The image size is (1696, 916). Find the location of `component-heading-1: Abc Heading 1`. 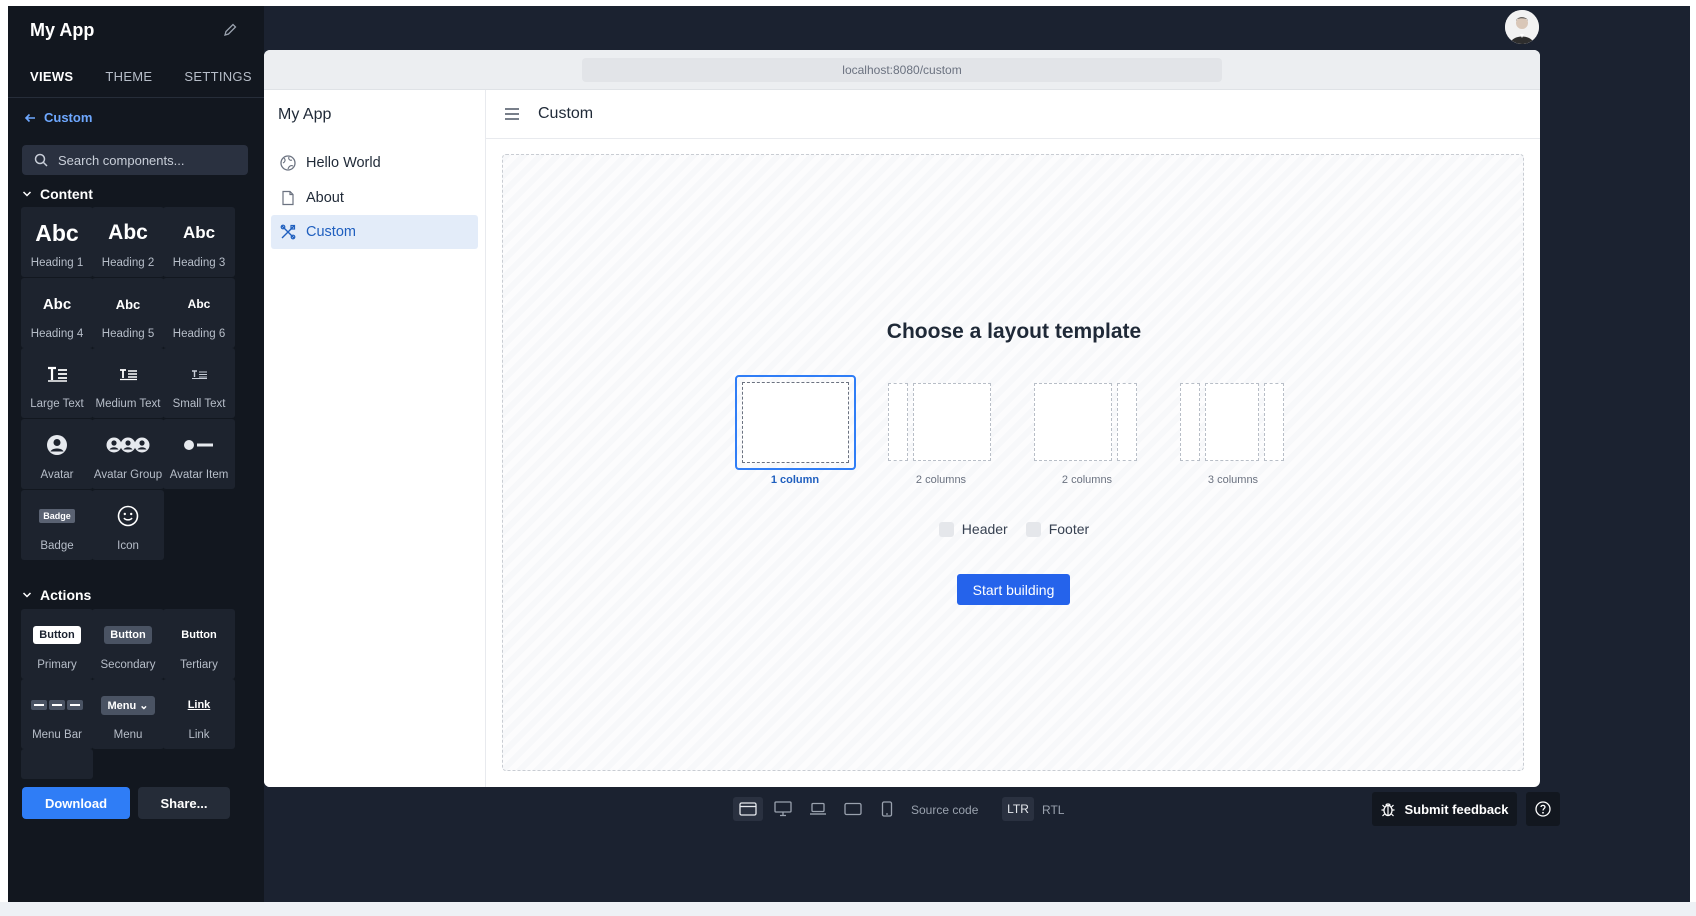

component-heading-1: Abc Heading 1 is located at coordinates (57, 242).